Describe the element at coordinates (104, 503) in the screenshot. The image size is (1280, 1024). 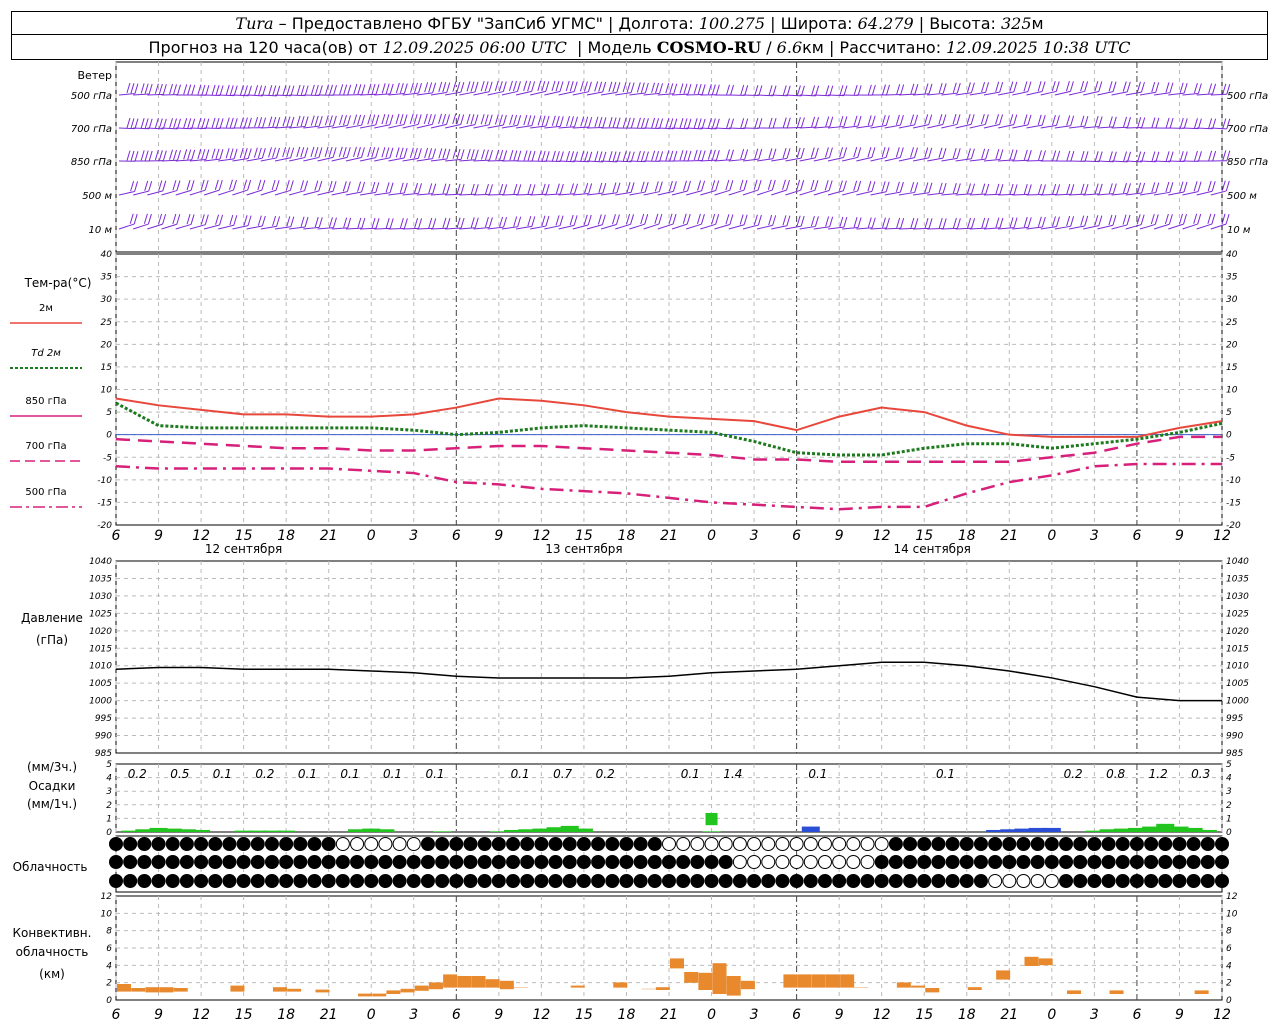
I see `temp-ytick-left: -15` at that location.